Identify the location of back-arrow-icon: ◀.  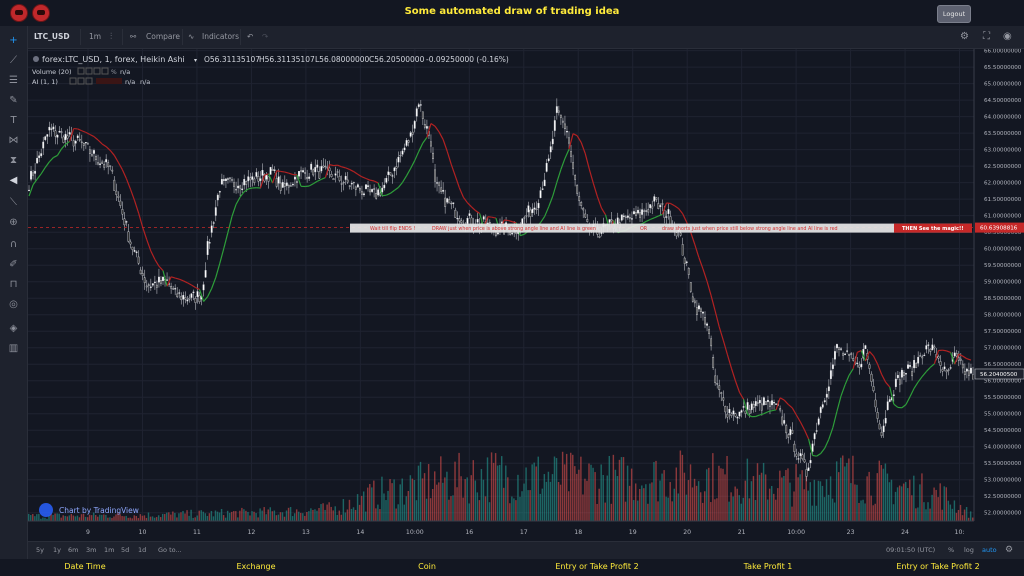
(13, 180).